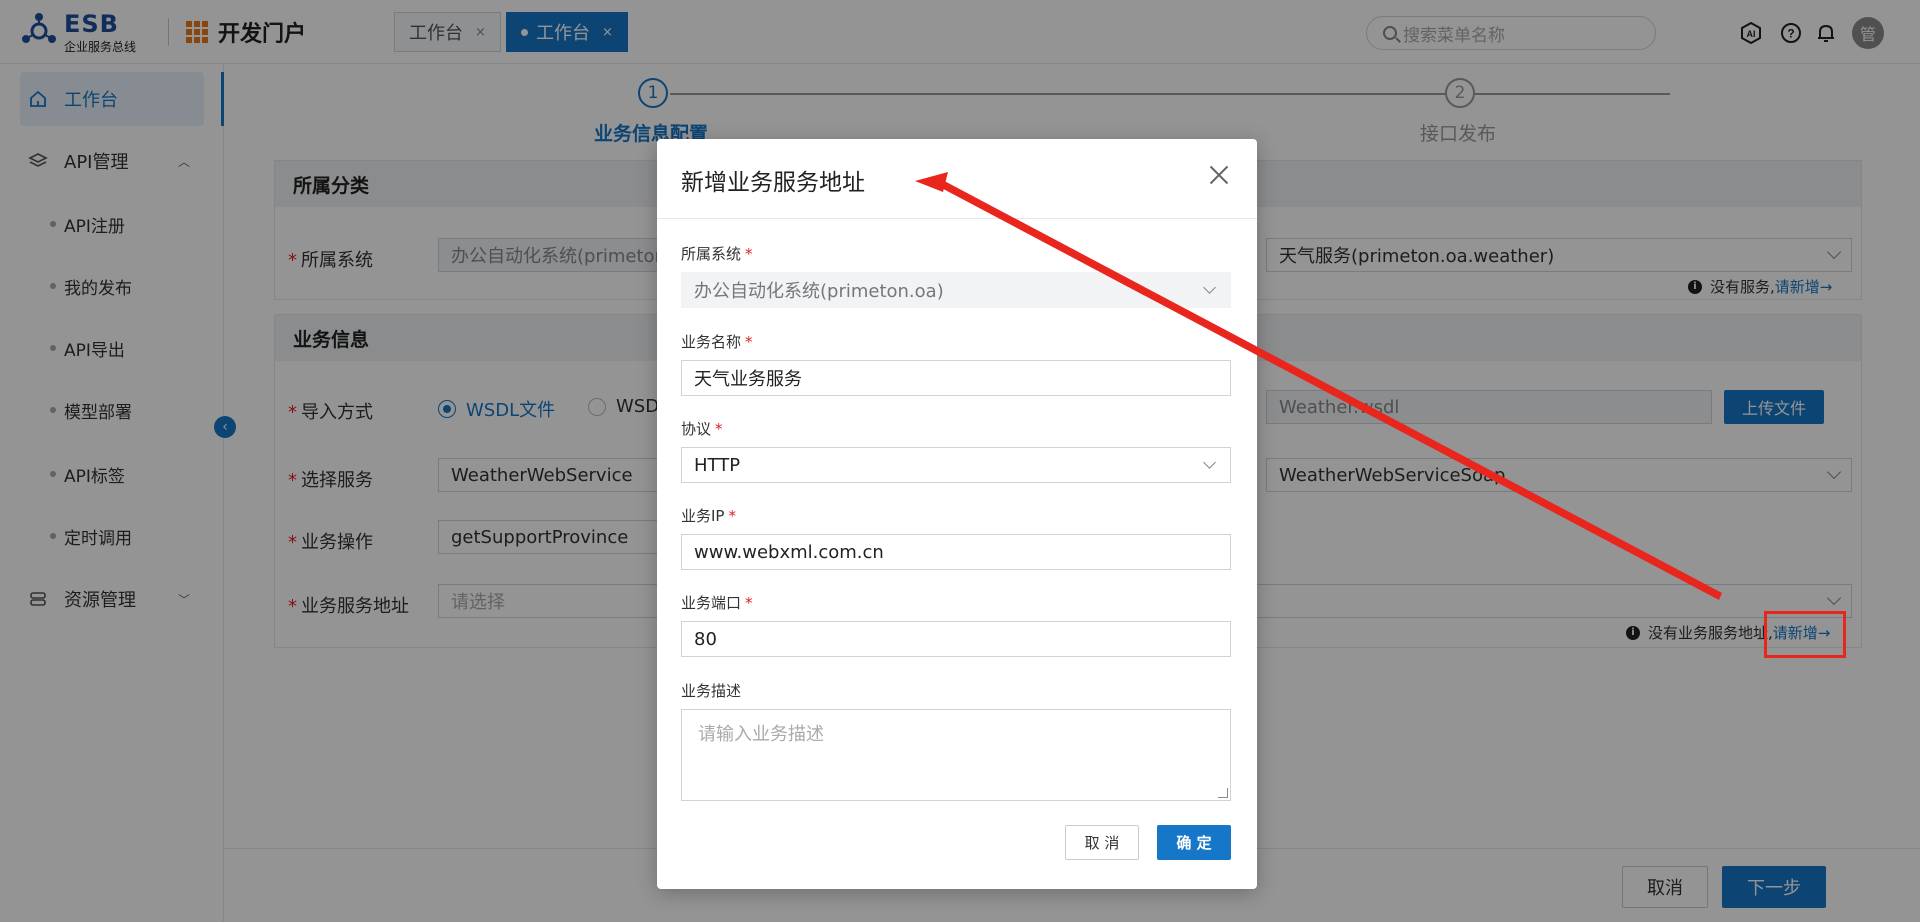  I want to click on dialog-cancel-button: 取 消, so click(1102, 842).